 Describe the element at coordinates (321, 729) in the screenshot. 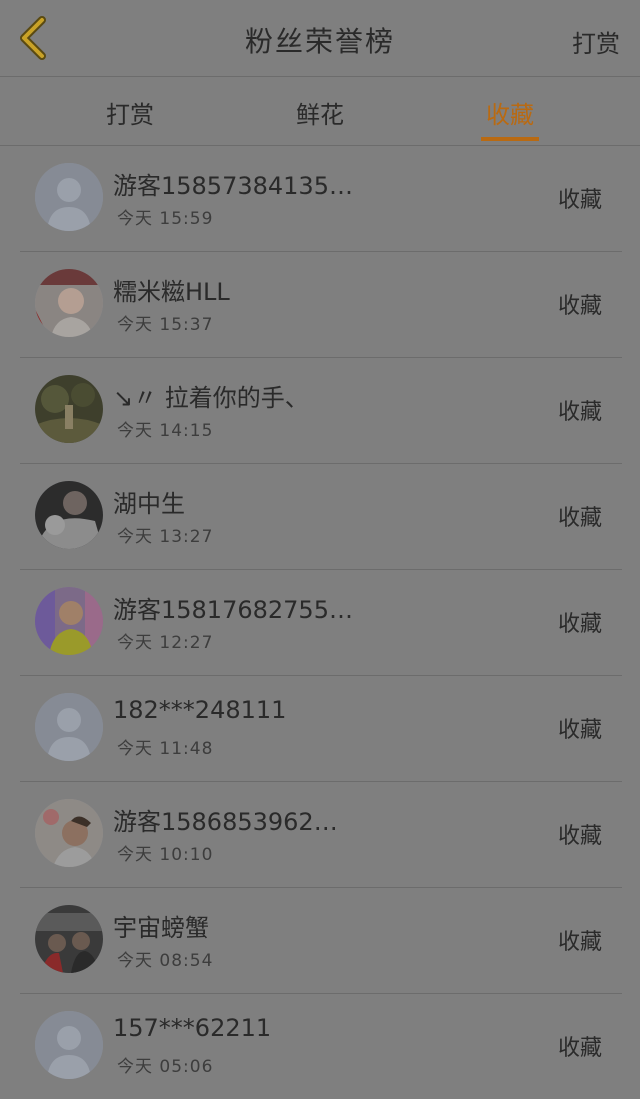

I see `list-item: 182***248111 今天 11:48 收藏` at that location.